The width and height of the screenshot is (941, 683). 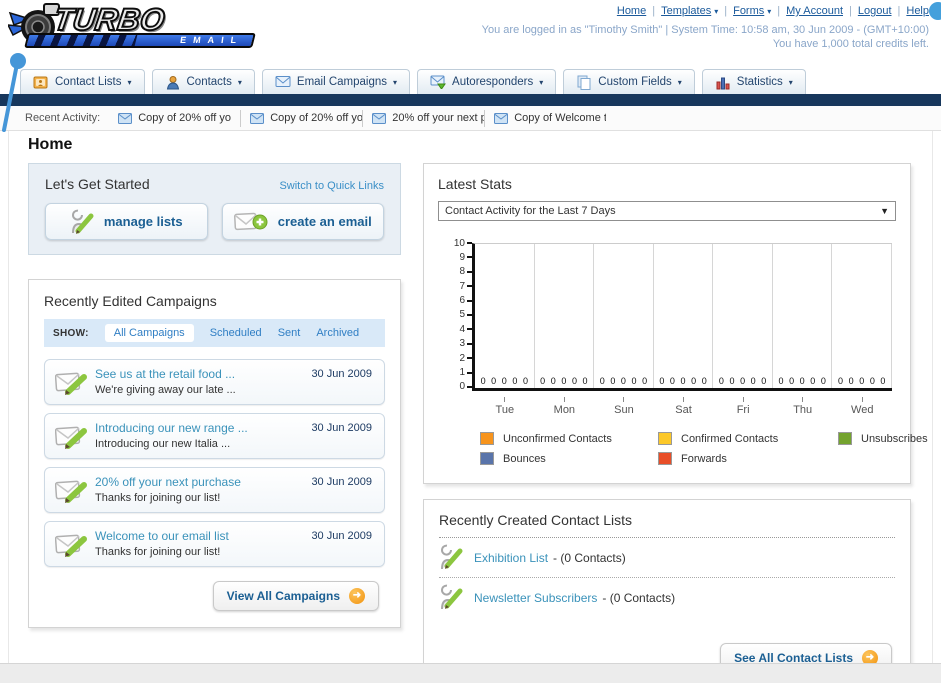 I want to click on create-email-button: create an email, so click(x=302, y=221).